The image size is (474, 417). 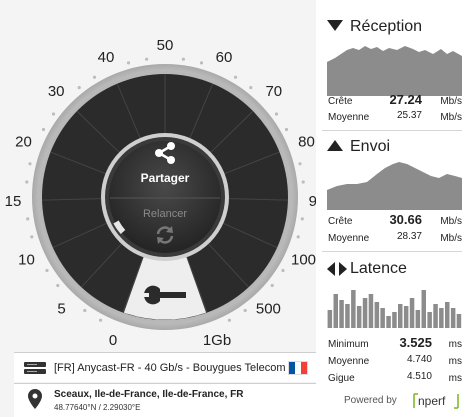 What do you see at coordinates (23, 142) in the screenshot?
I see `gauge-tick-label: 20` at bounding box center [23, 142].